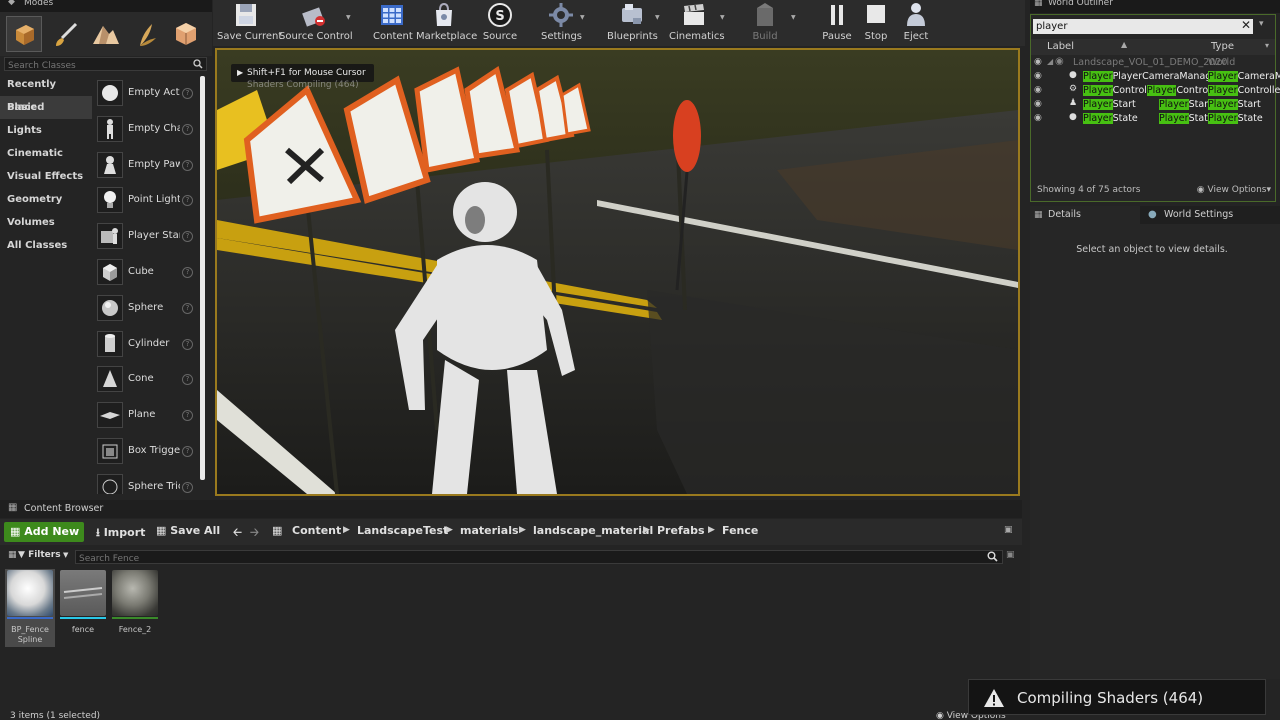 The height and width of the screenshot is (720, 1280). I want to click on sources-toggle-icon: ▦, so click(12, 555).